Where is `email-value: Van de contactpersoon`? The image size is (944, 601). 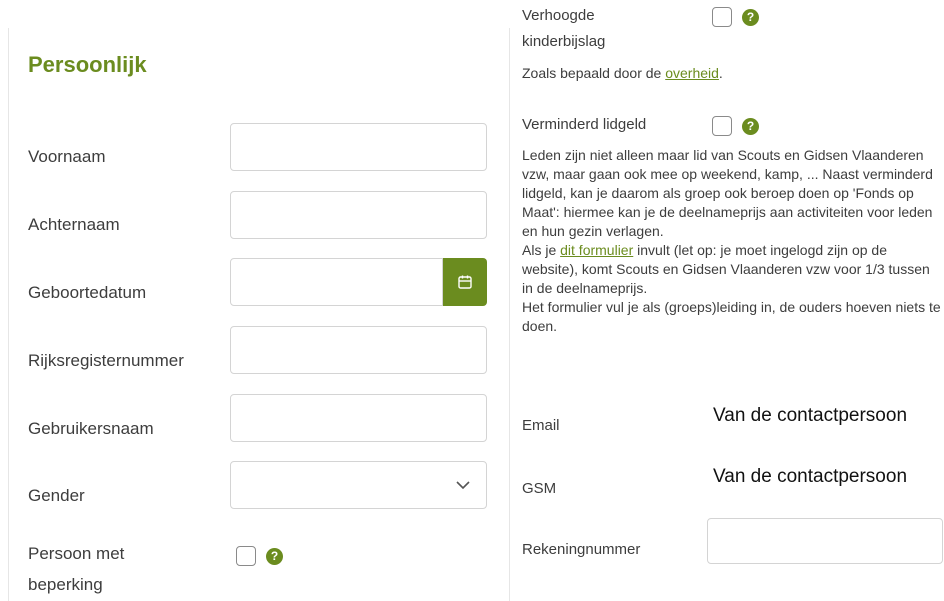
email-value: Van de contactpersoon is located at coordinates (810, 415).